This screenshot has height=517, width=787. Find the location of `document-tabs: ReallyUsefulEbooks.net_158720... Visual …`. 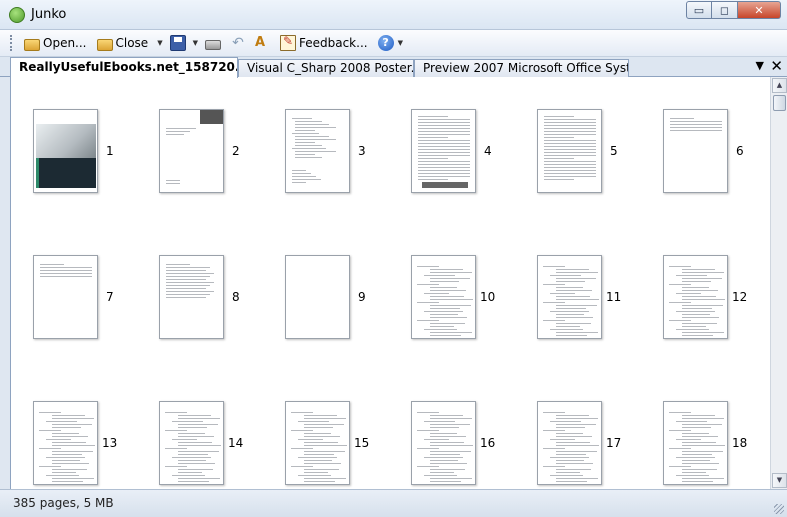

document-tabs: ReallyUsefulEbooks.net_158720... Visual … is located at coordinates (393, 67).